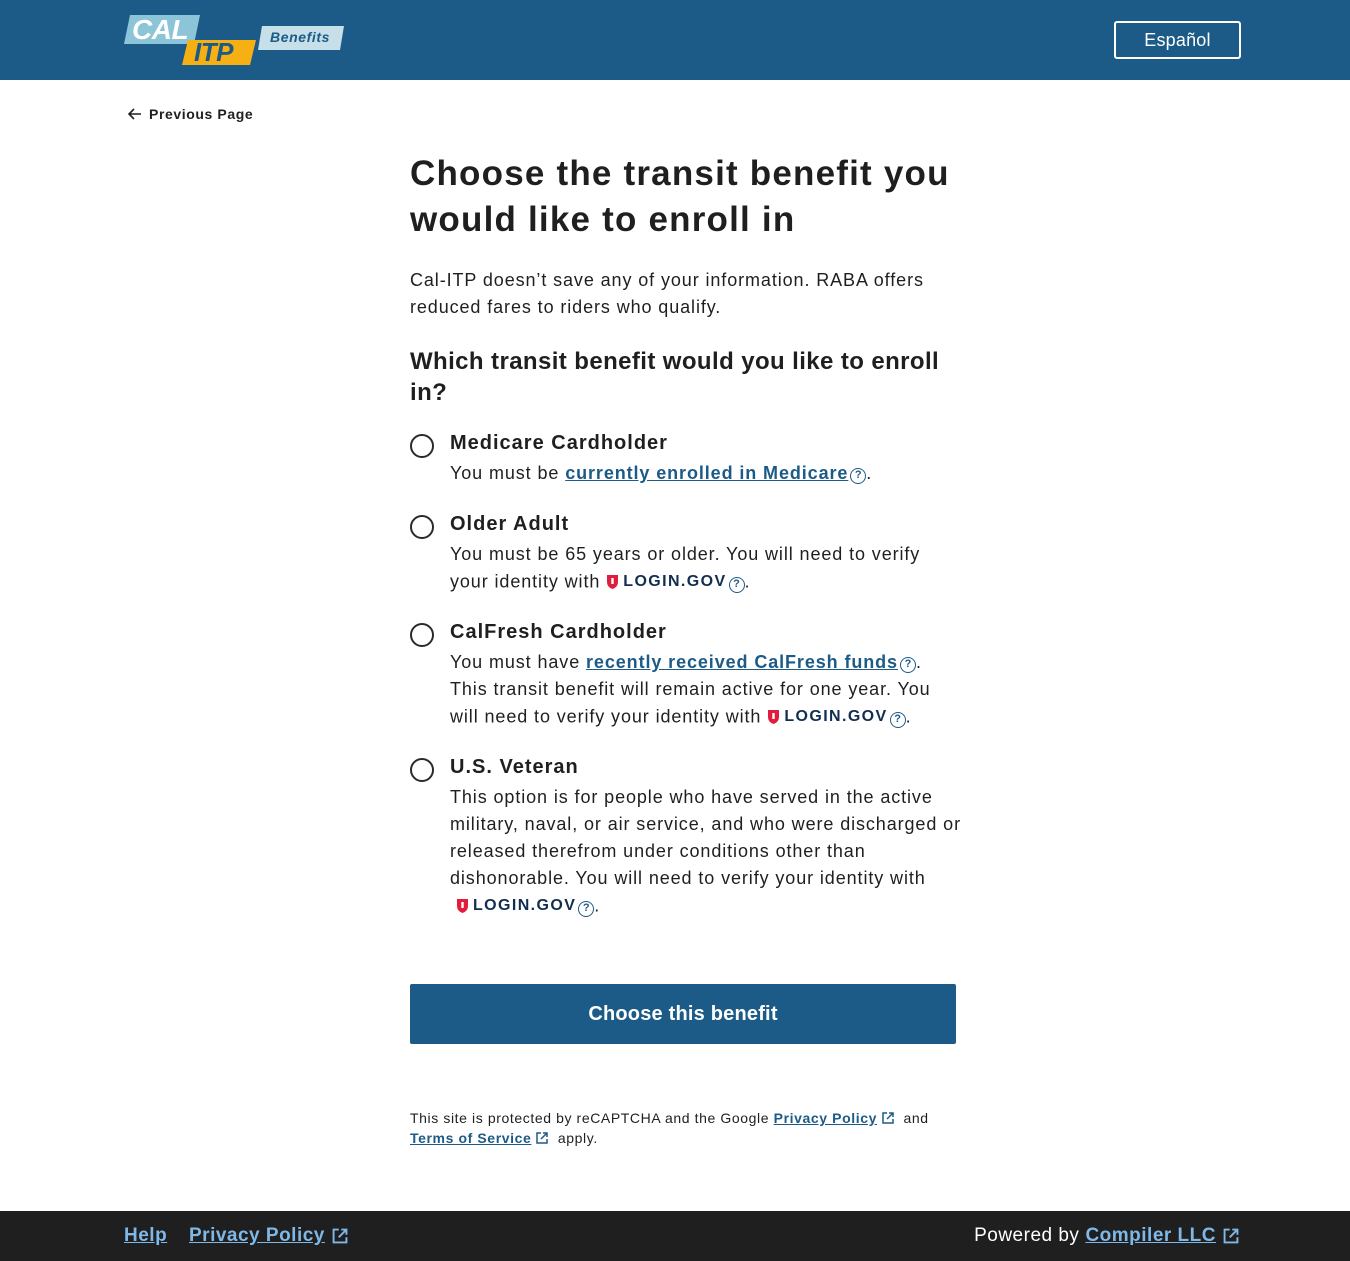 The width and height of the screenshot is (1350, 1261). Describe the element at coordinates (514, 767) in the screenshot. I see `option-label: U.S. Veteran` at that location.